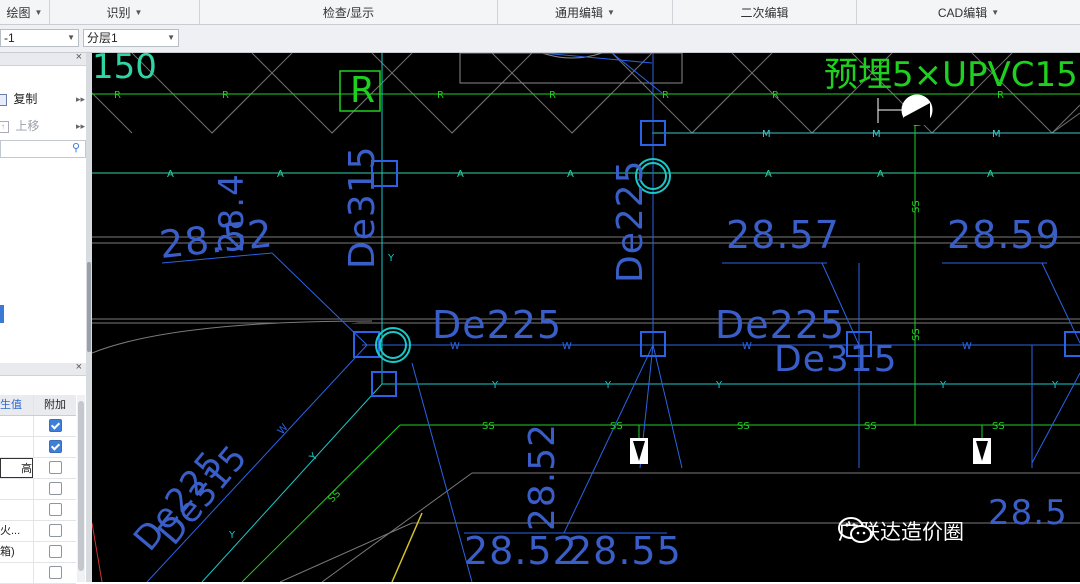 The image size is (1080, 584). What do you see at coordinates (44, 126) in the screenshot?
I see `move-up-button: ↑ 上移 ▸▸` at bounding box center [44, 126].